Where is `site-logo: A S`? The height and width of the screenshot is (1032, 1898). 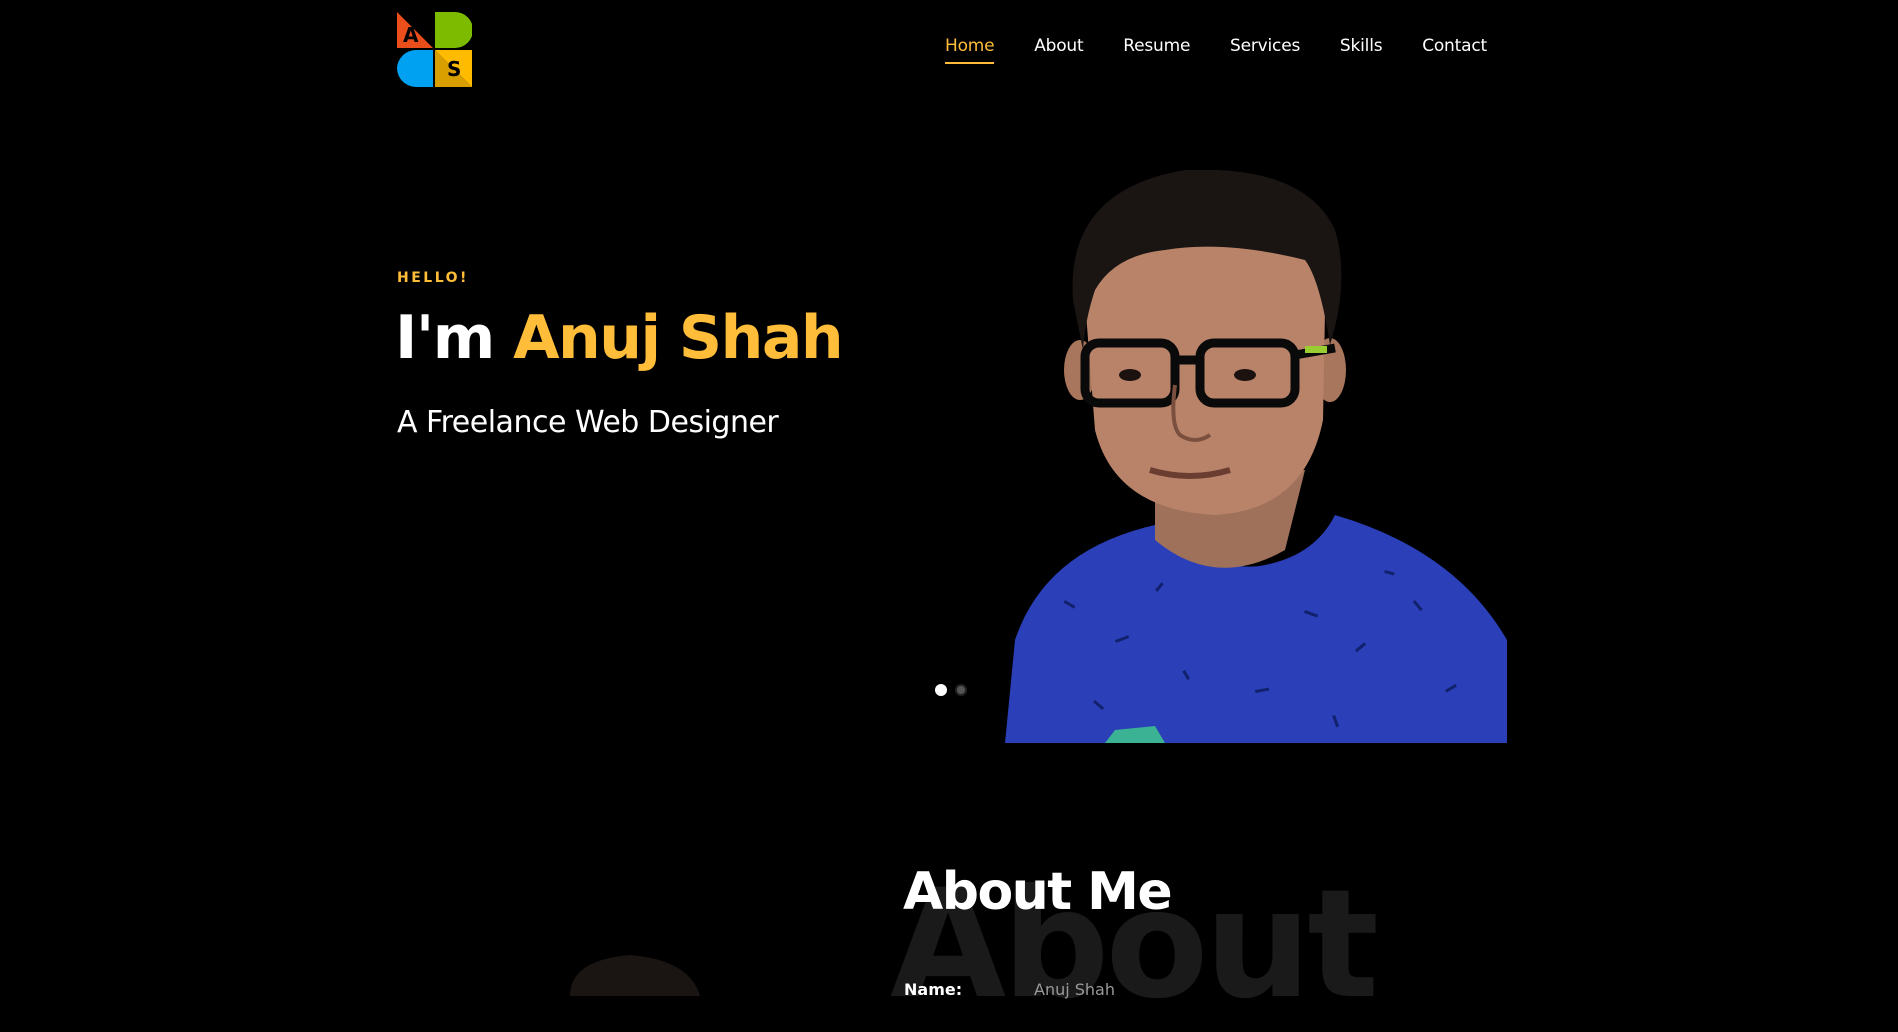
site-logo: A S is located at coordinates (435, 49).